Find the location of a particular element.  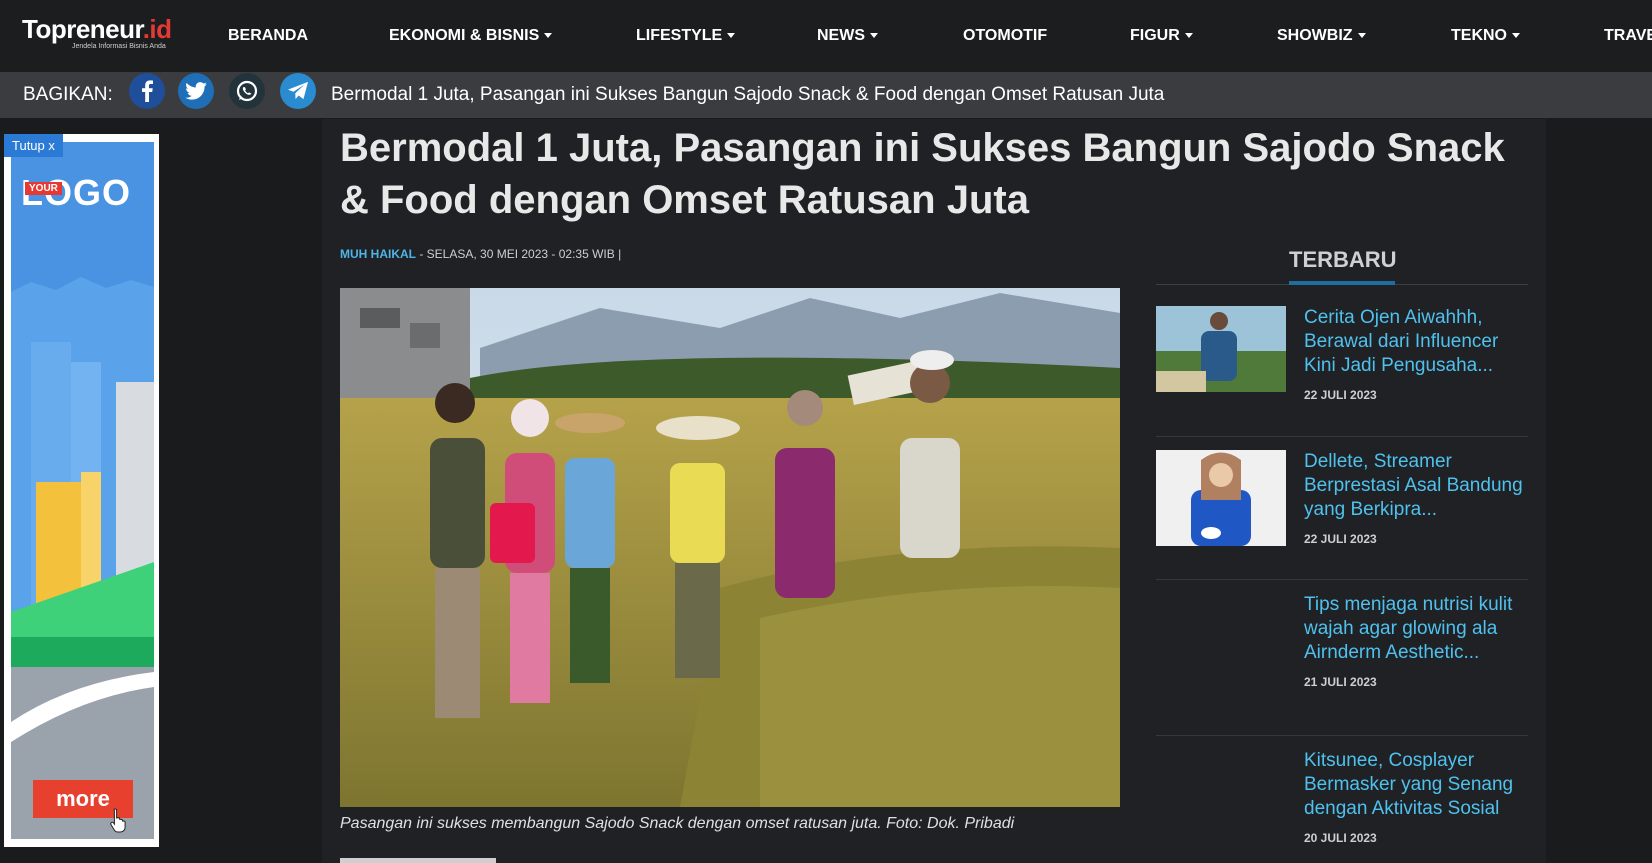

ad-banner-image: LOGO YOUR more is located at coordinates (82, 490).